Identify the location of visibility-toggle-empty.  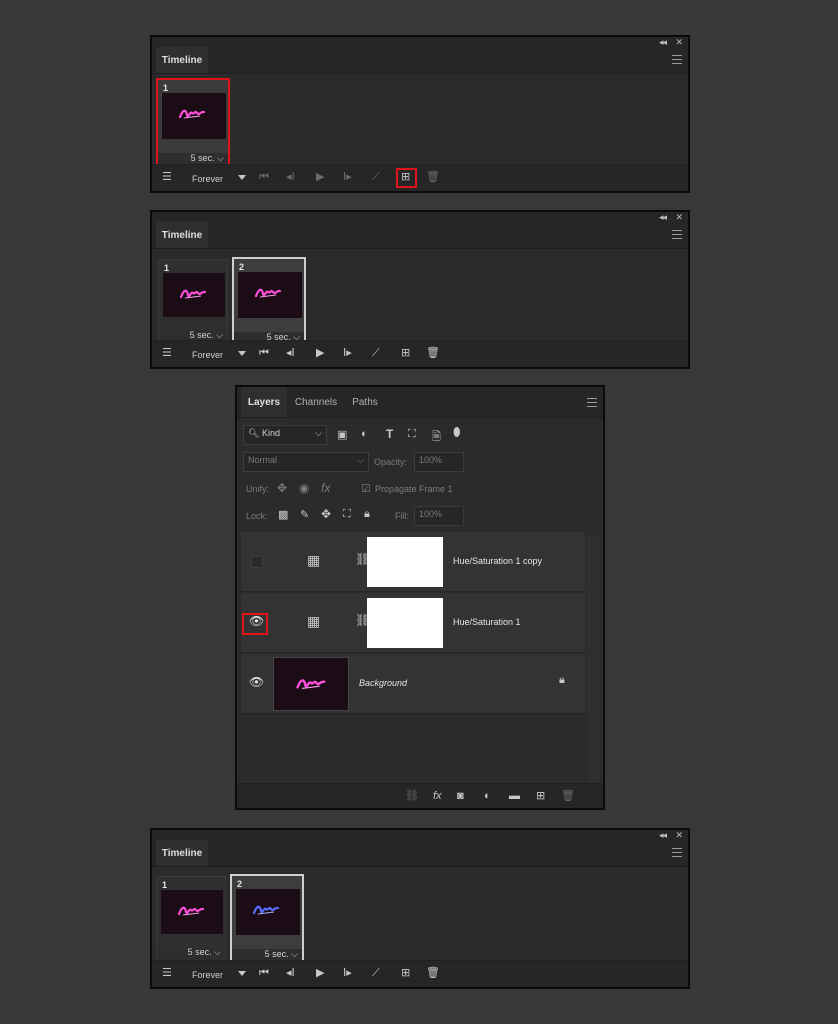
(257, 562).